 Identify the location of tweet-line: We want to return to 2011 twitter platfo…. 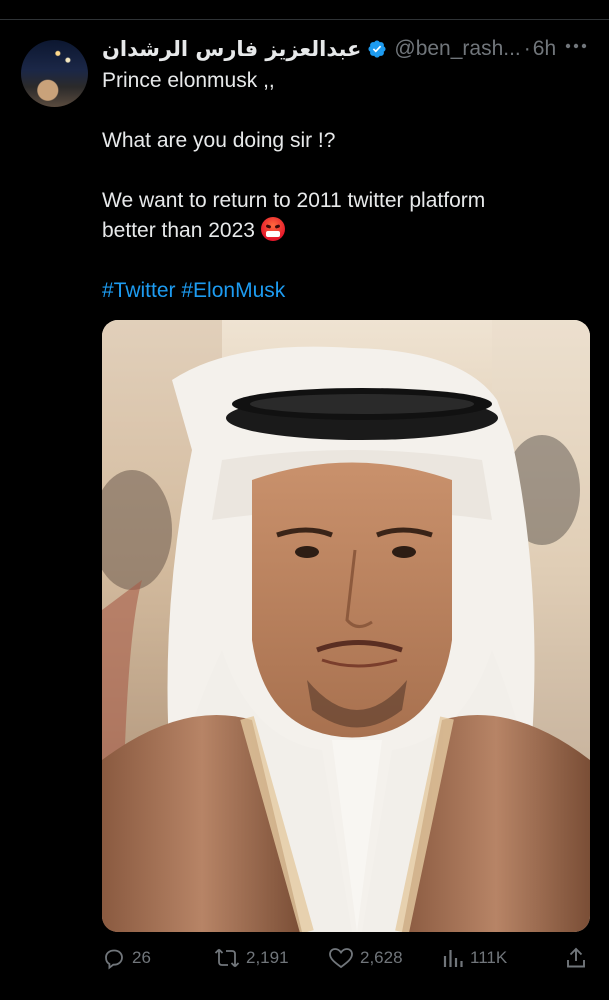
(294, 200).